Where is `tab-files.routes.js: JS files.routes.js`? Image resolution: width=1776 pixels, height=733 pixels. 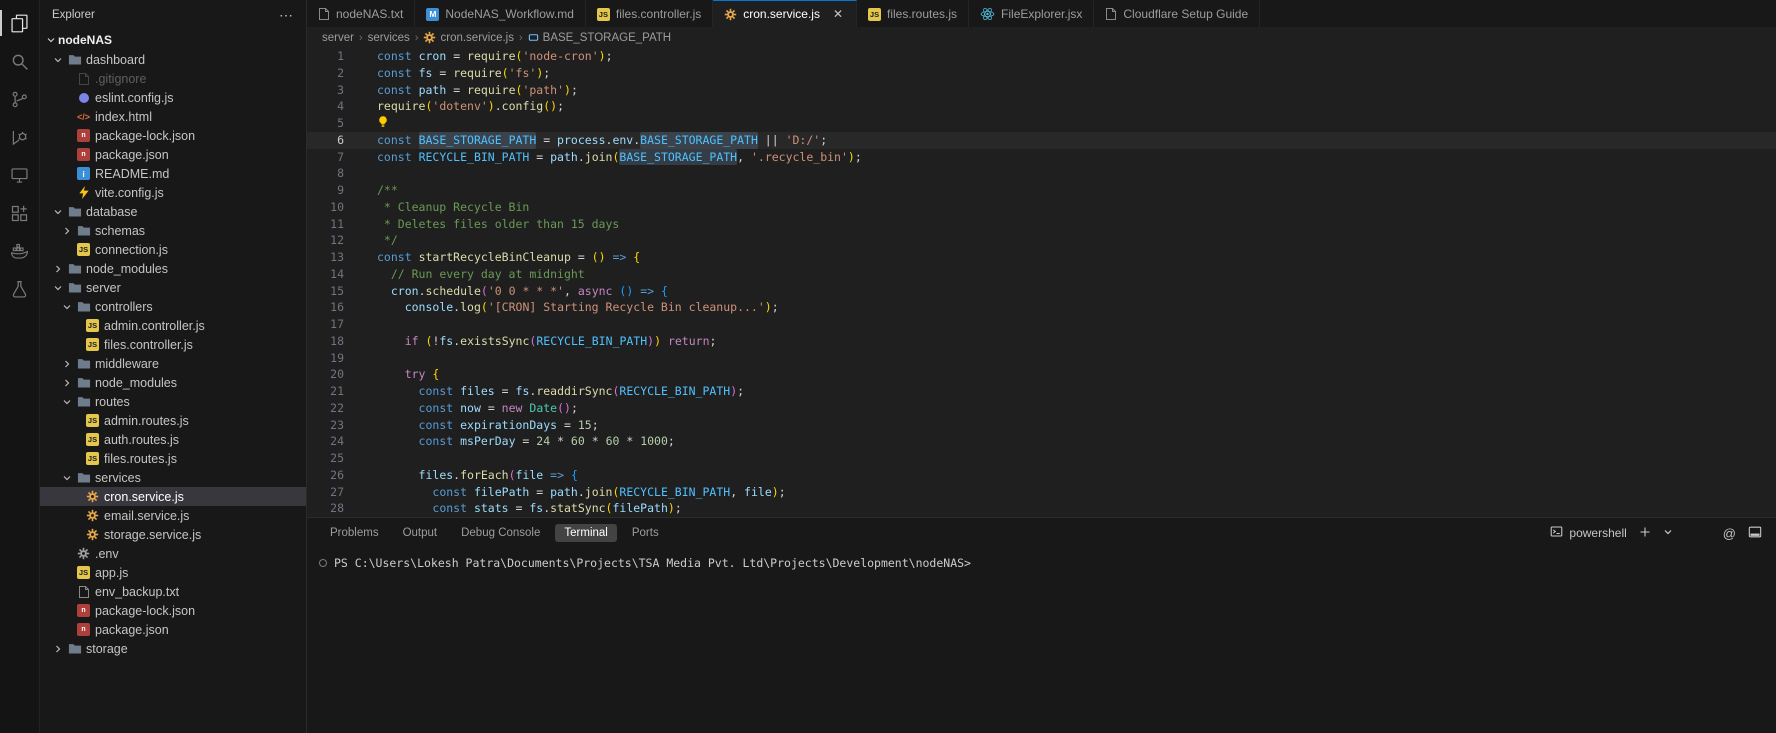
tab-files.routes.js: JS files.routes.js is located at coordinates (913, 13).